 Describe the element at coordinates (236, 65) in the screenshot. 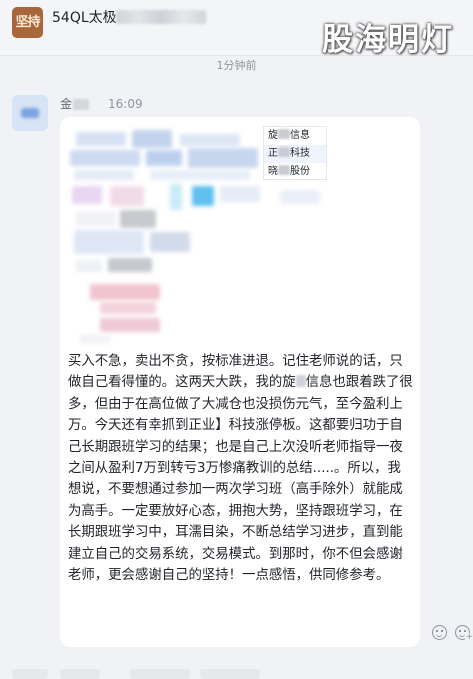

I see `message-timestamp: 1分钟前` at that location.